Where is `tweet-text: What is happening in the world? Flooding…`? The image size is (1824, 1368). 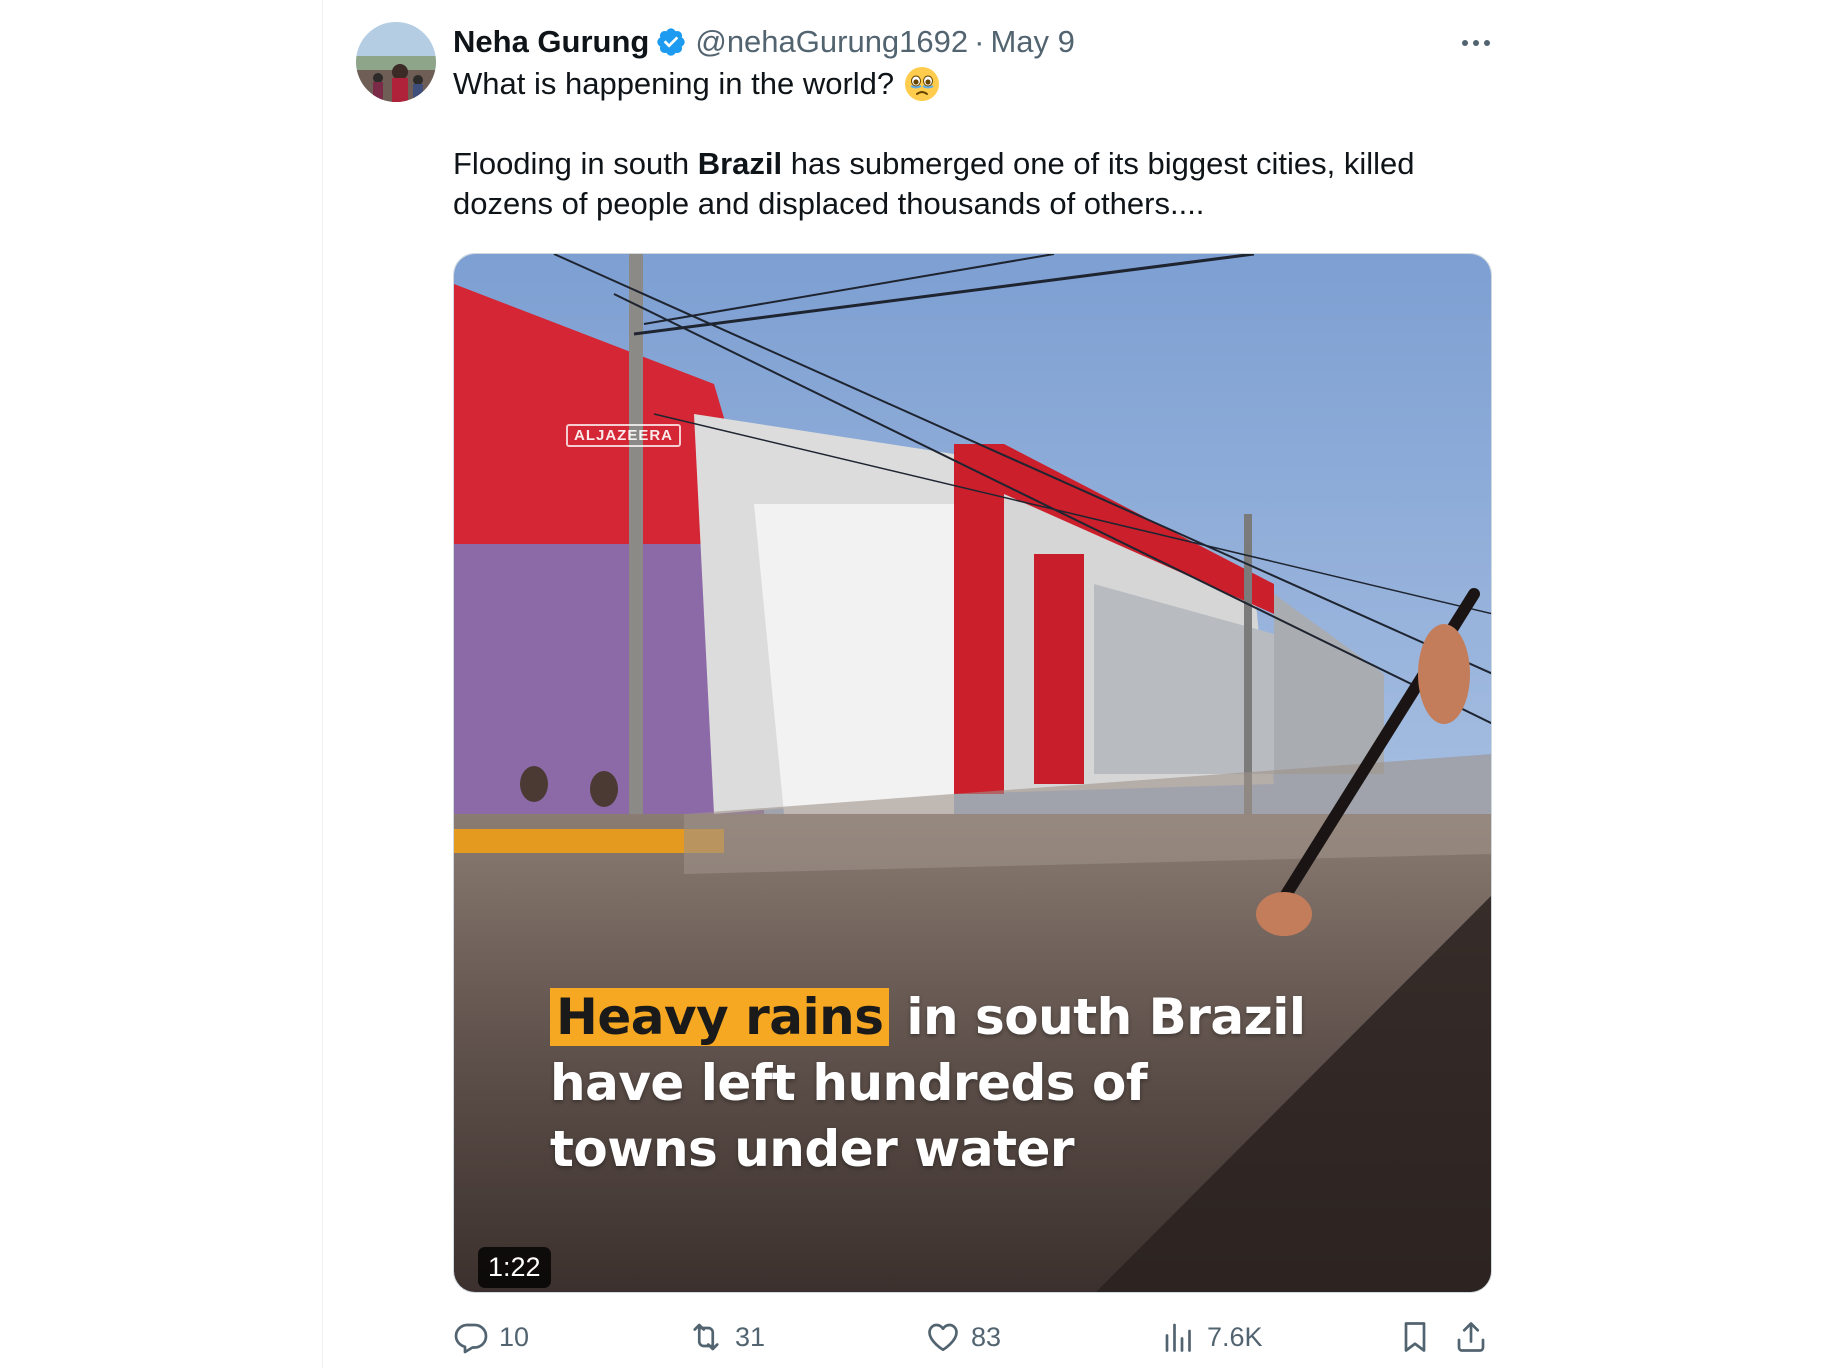
tweet-text: What is happening in the world? Flooding… is located at coordinates (974, 144).